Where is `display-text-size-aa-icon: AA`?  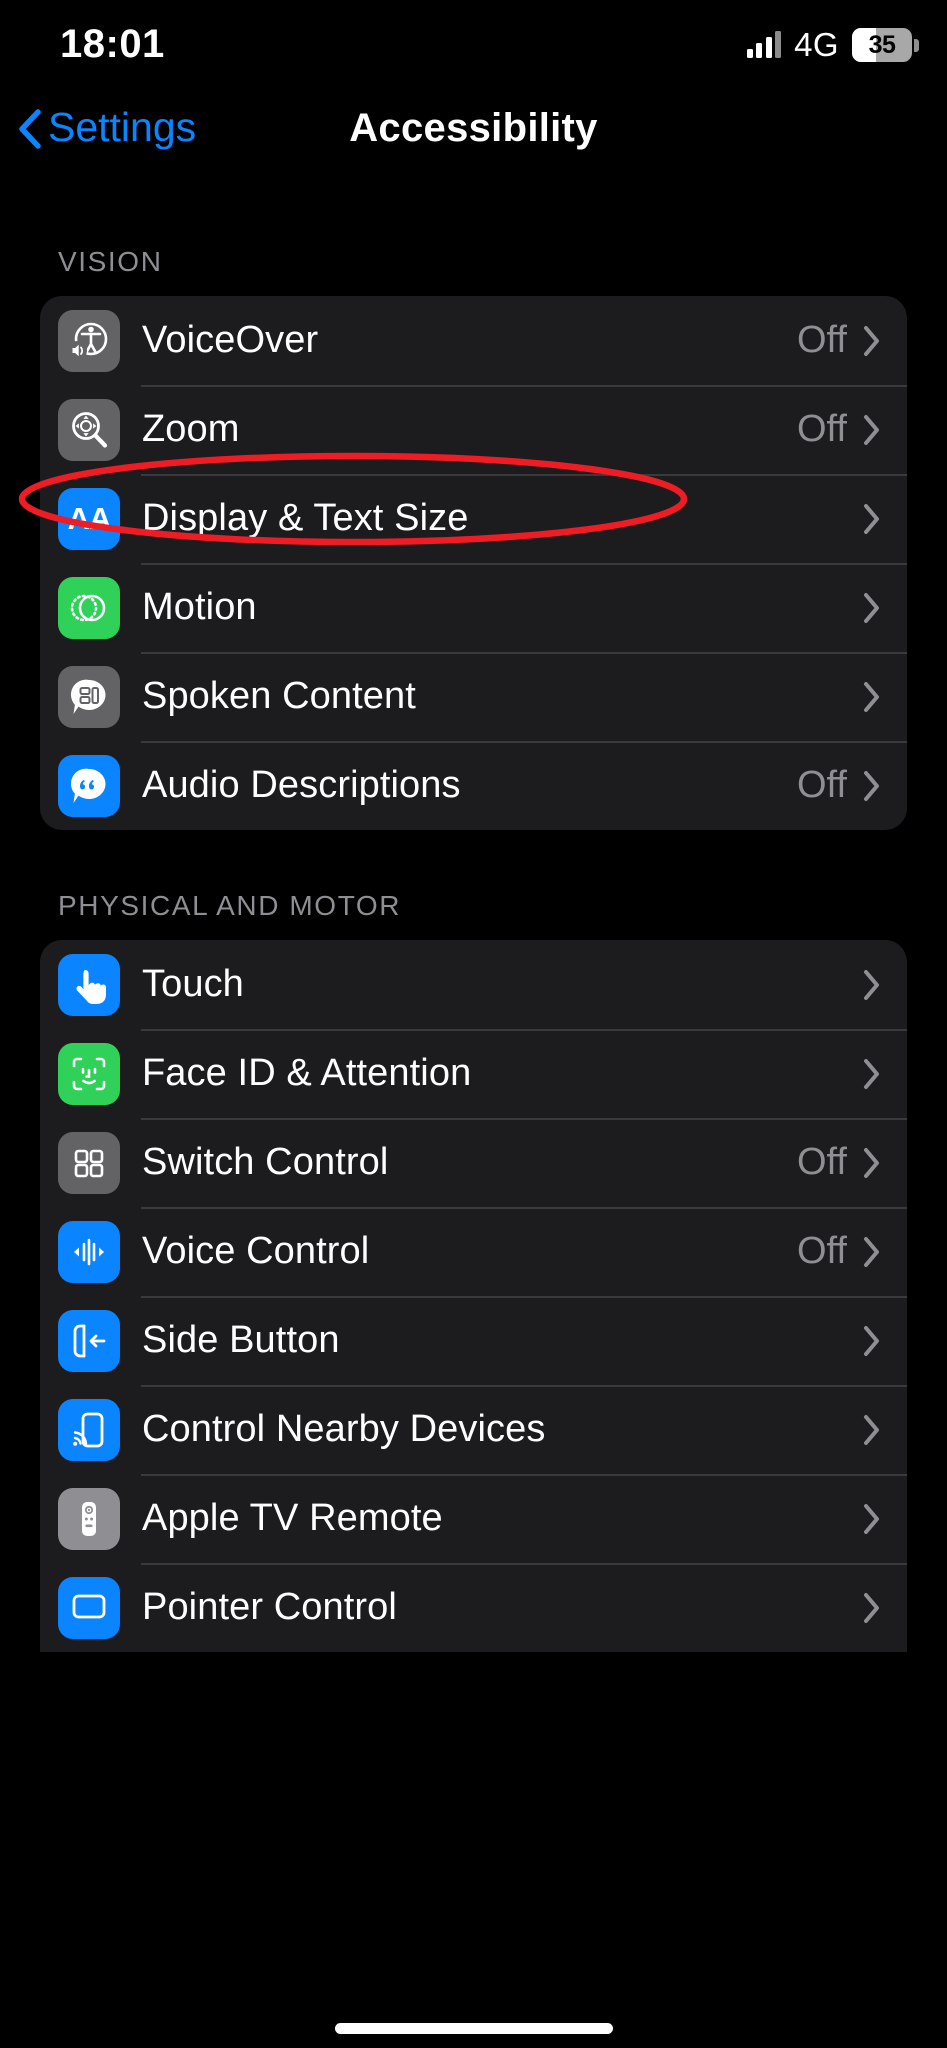
display-text-size-aa-icon: AA is located at coordinates (89, 518).